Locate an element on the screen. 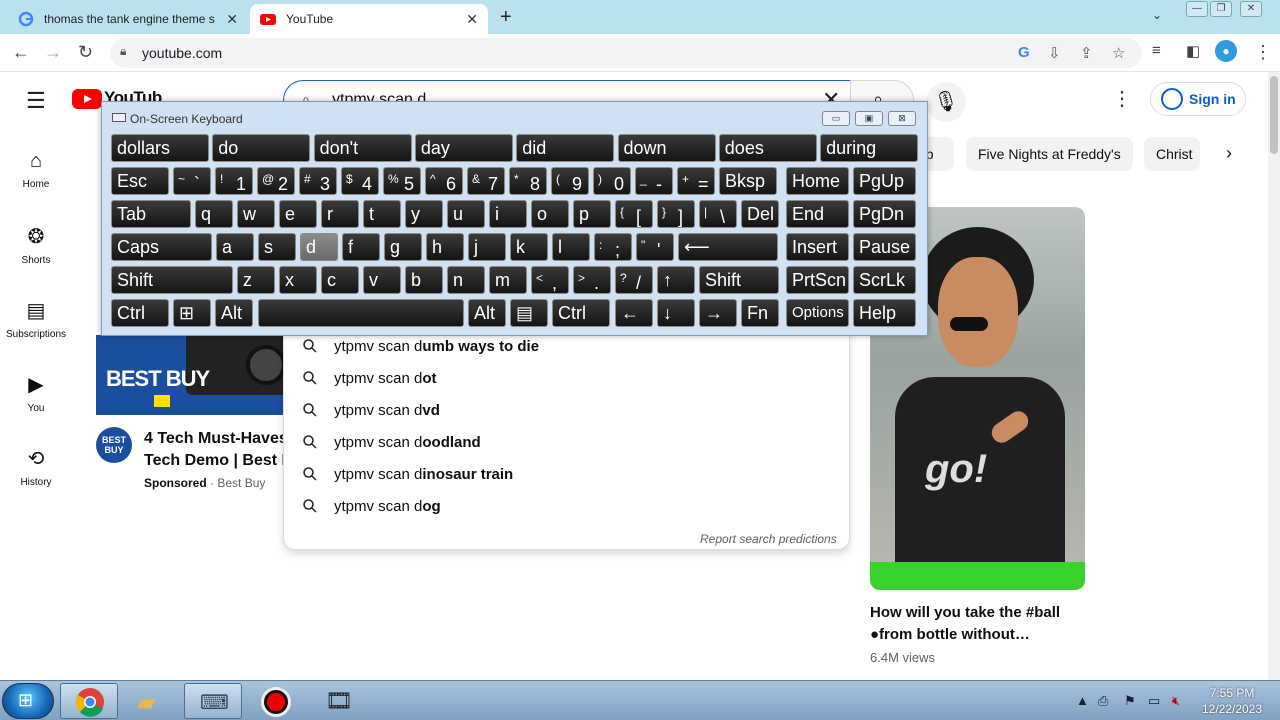 This screenshot has width=1280, height=720. key: >. is located at coordinates (592, 280).